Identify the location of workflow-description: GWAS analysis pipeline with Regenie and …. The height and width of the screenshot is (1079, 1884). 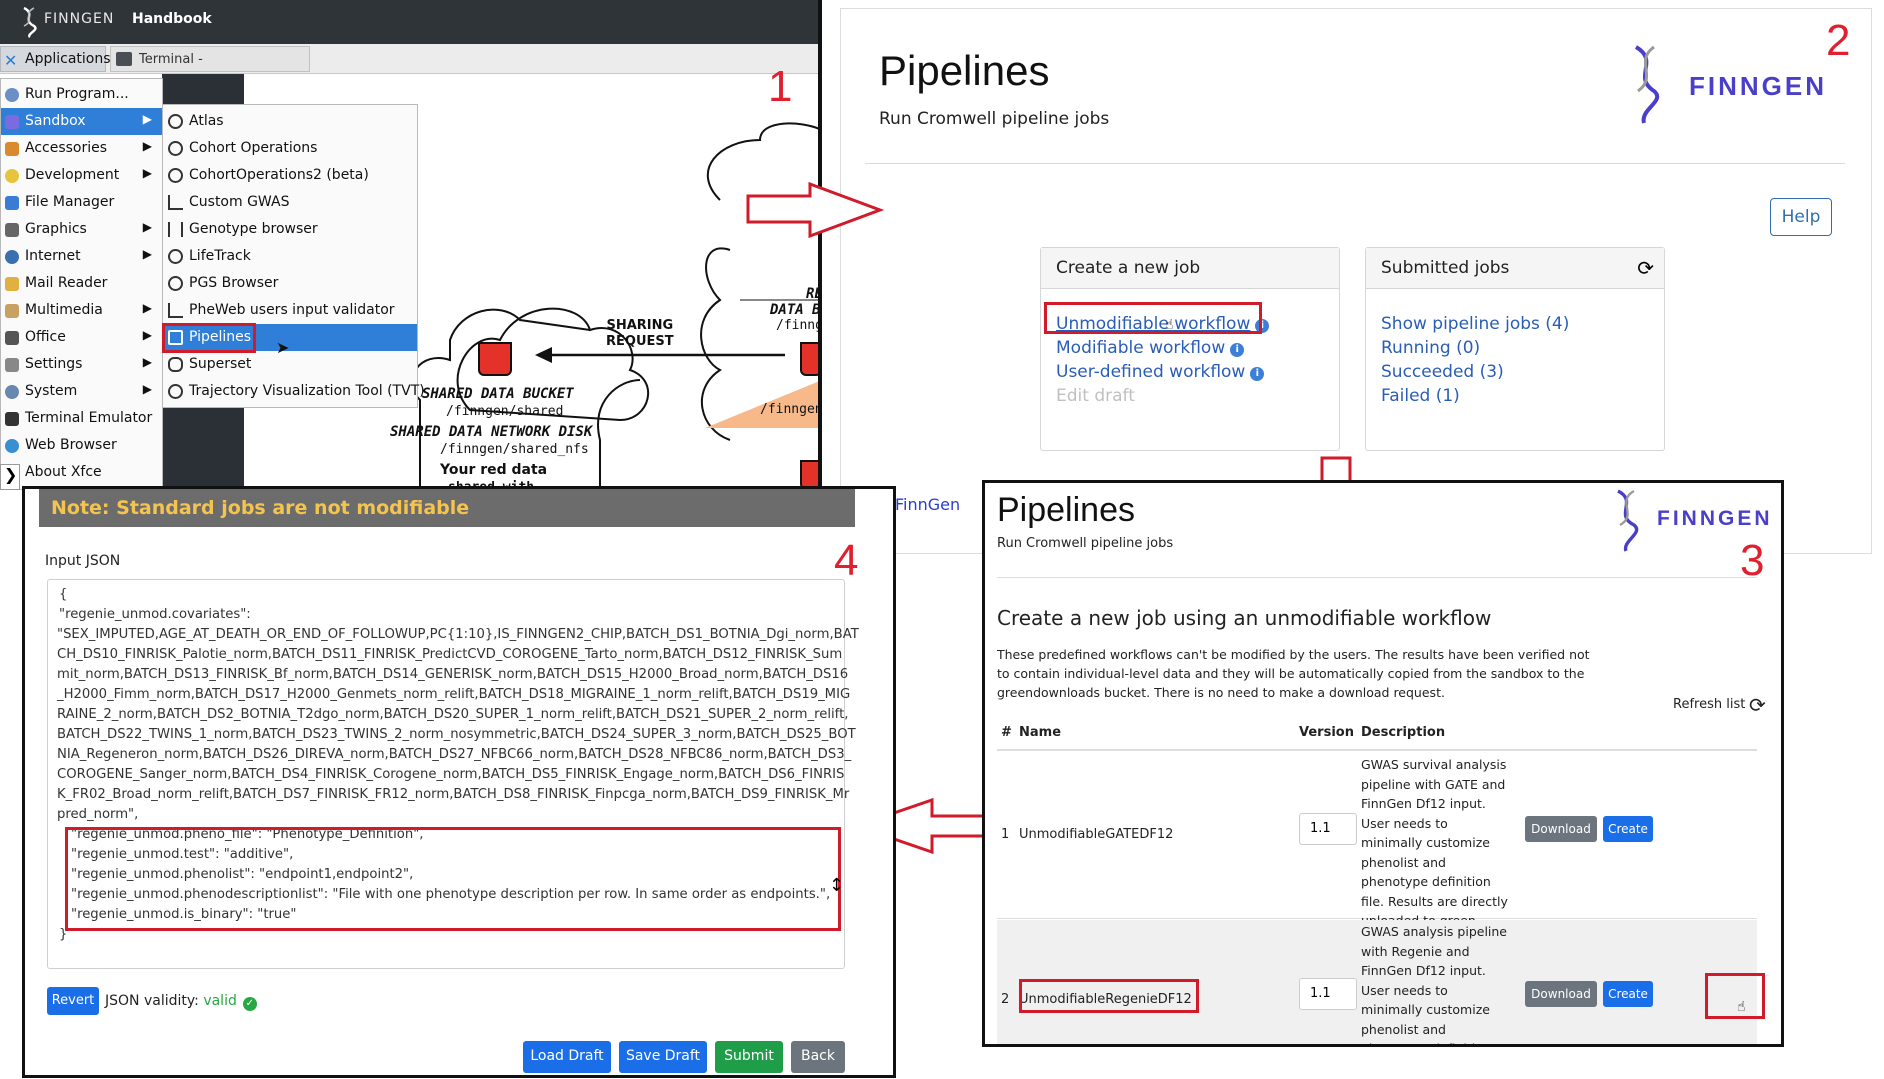
(1434, 984).